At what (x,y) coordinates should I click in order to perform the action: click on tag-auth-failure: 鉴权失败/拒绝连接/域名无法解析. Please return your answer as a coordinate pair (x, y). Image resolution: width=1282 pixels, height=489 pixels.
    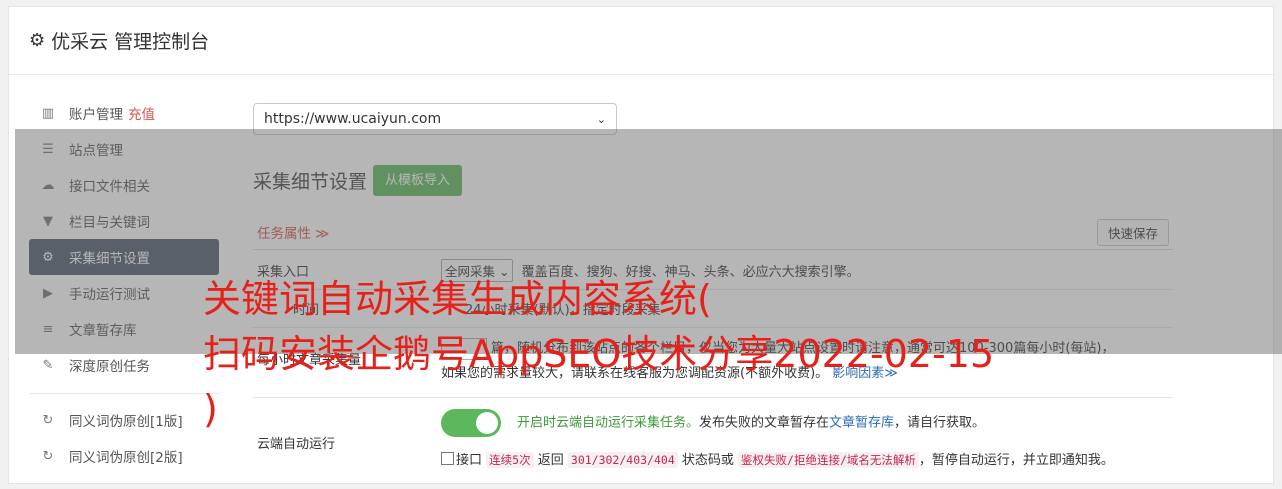
    Looking at the image, I should click on (828, 460).